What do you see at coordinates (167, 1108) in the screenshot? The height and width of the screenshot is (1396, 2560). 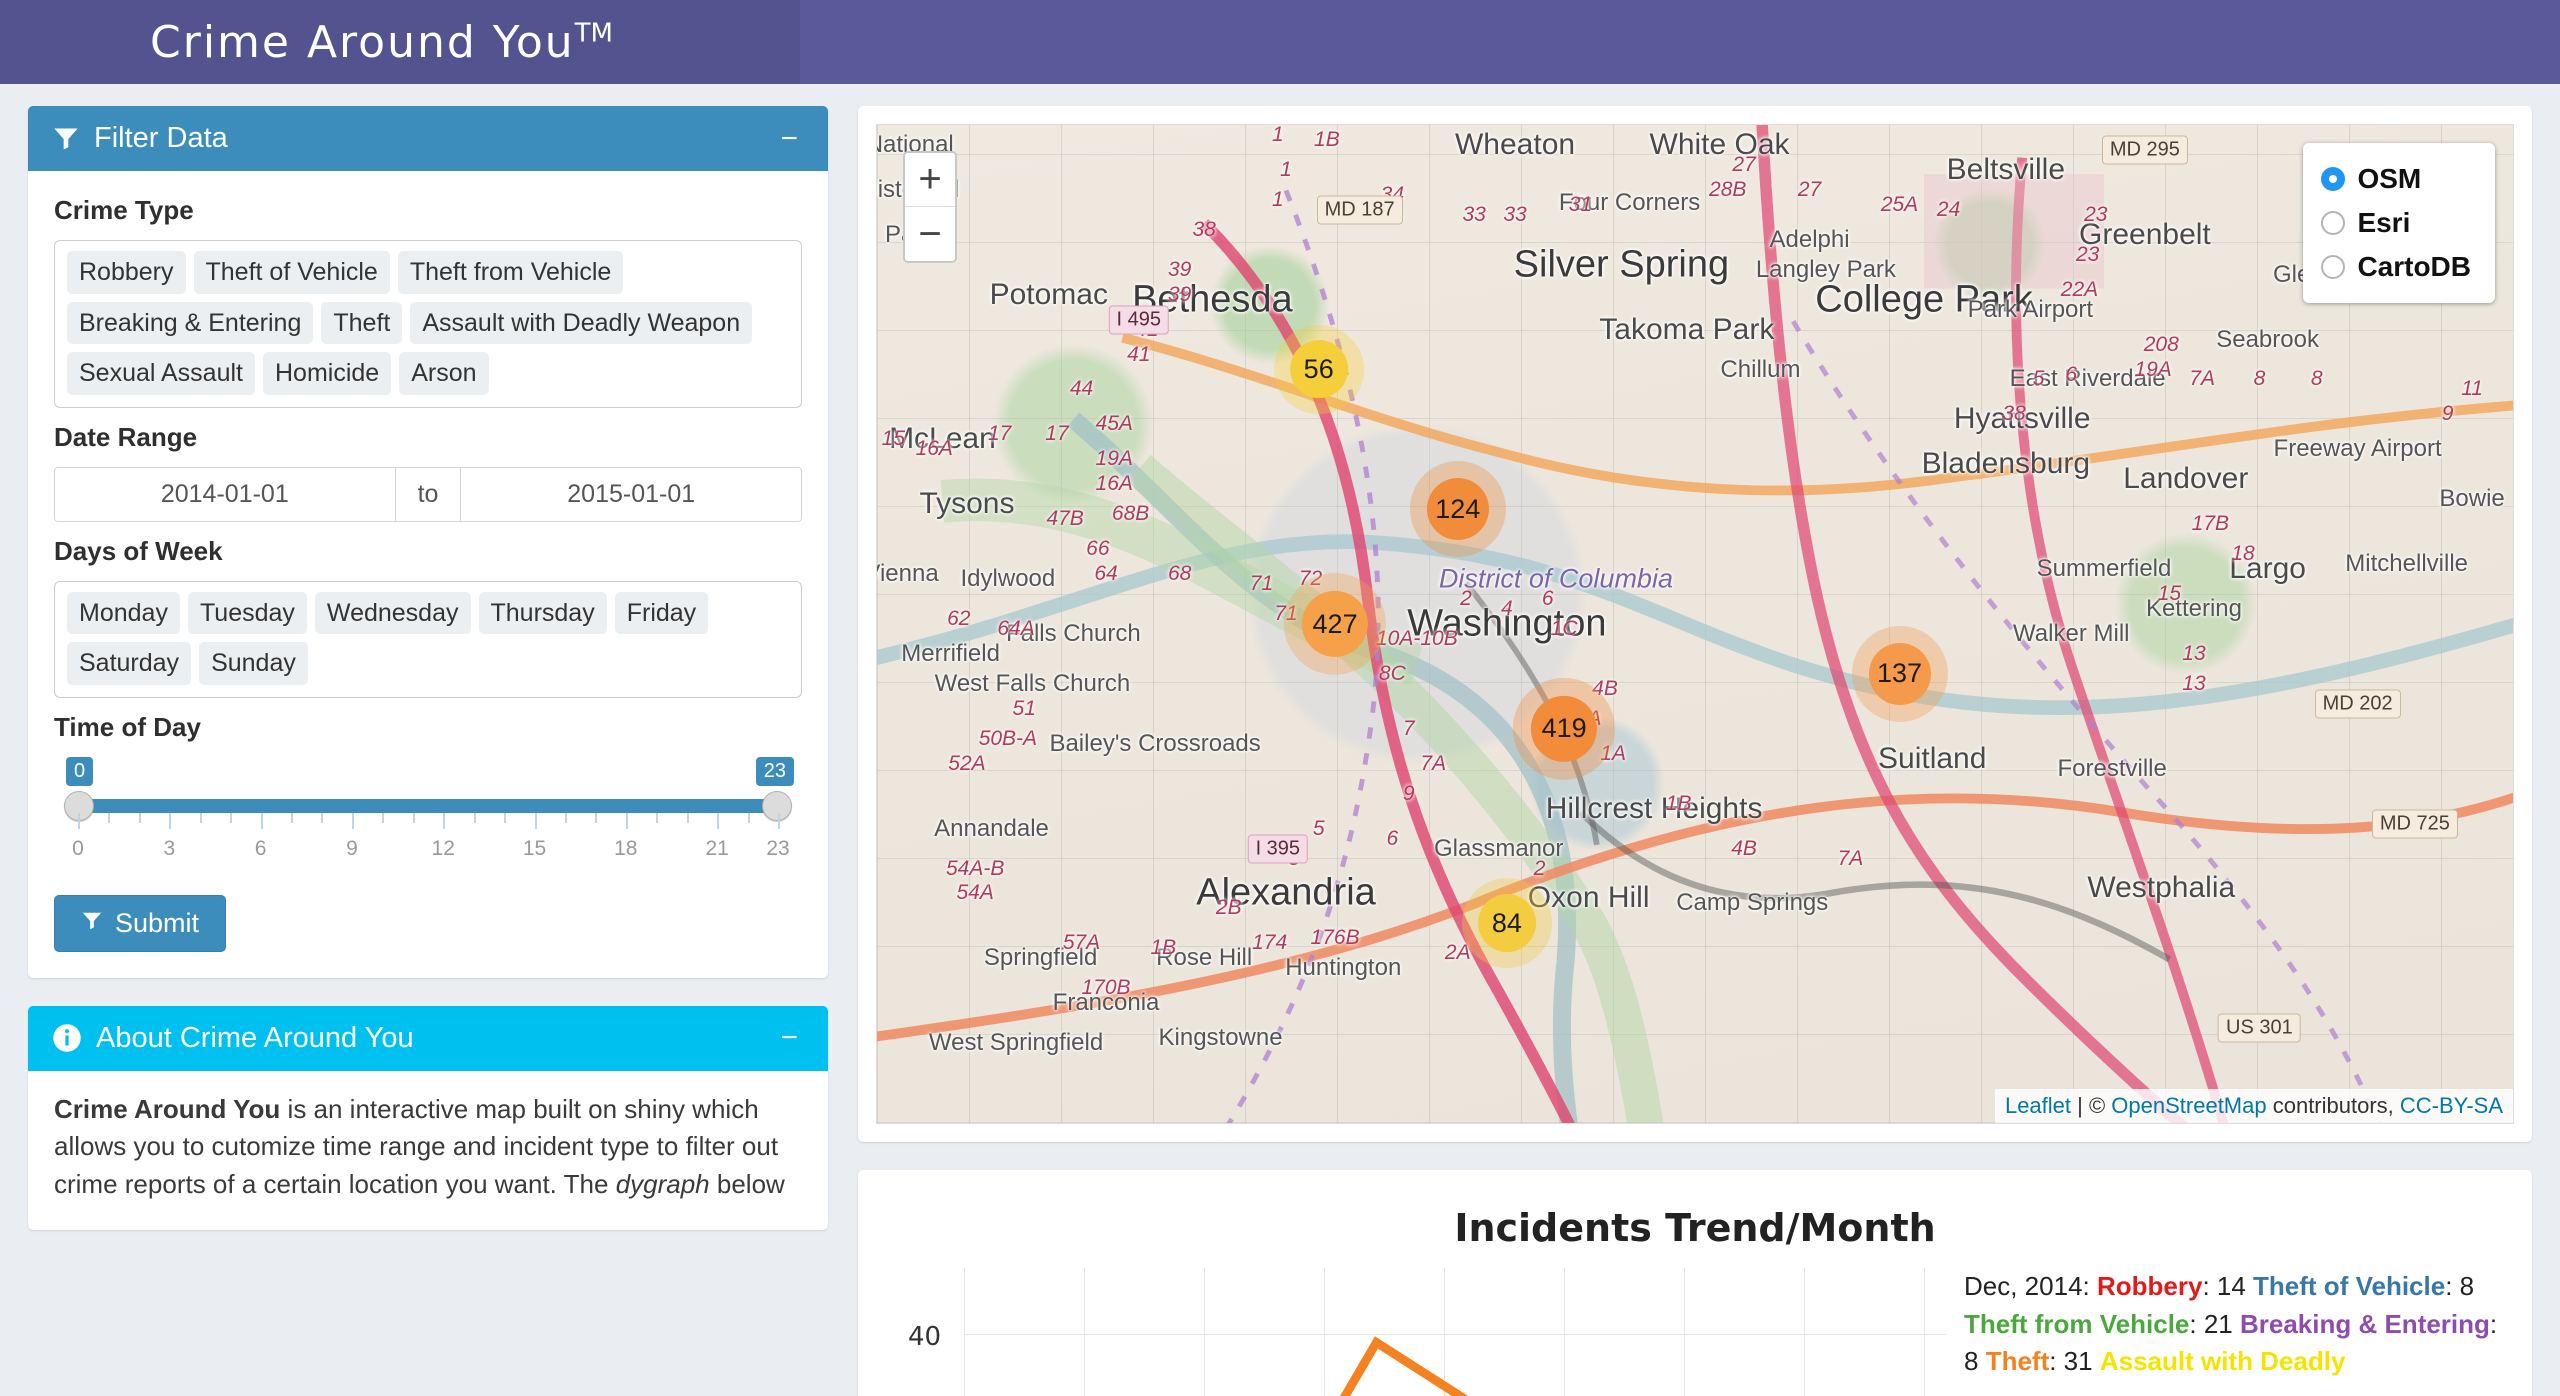 I see `about-lead: Crime Around You` at bounding box center [167, 1108].